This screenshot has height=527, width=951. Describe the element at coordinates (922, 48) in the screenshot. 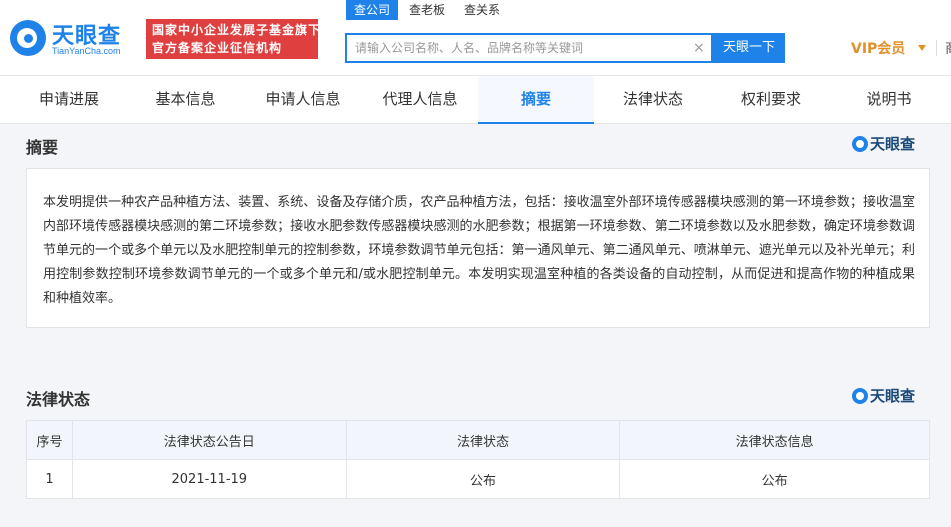

I see `chevron-down-icon` at that location.